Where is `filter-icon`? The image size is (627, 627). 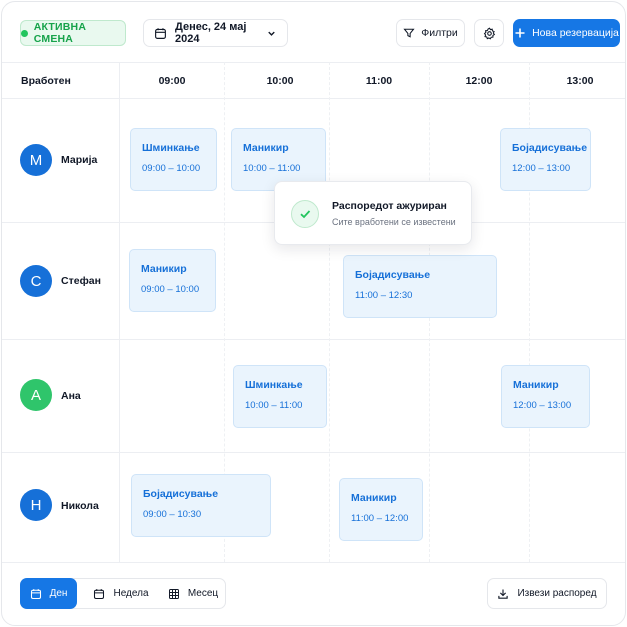 filter-icon is located at coordinates (409, 33).